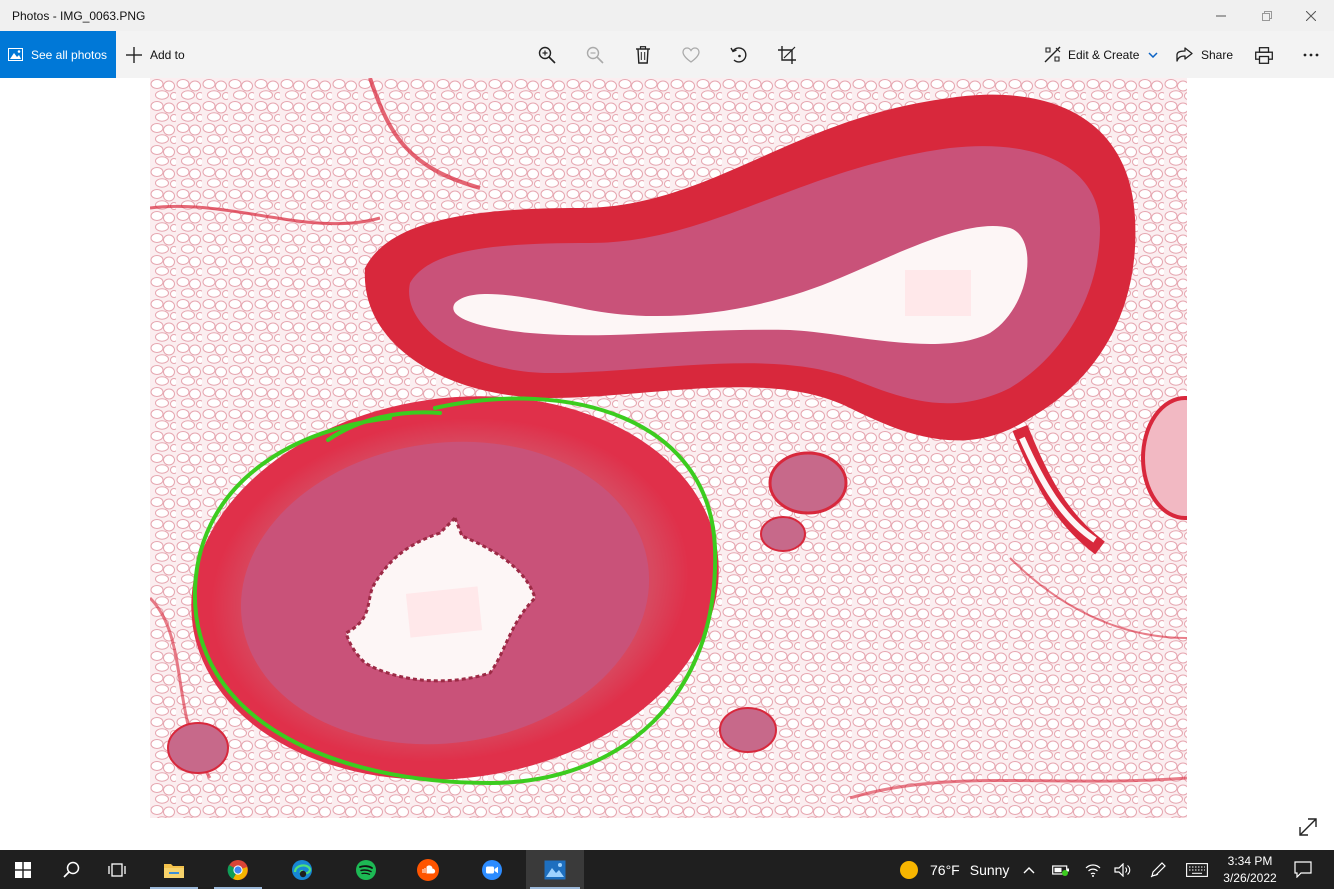  Describe the element at coordinates (1250, 861) in the screenshot. I see `clock-time: 3:34 PM` at that location.